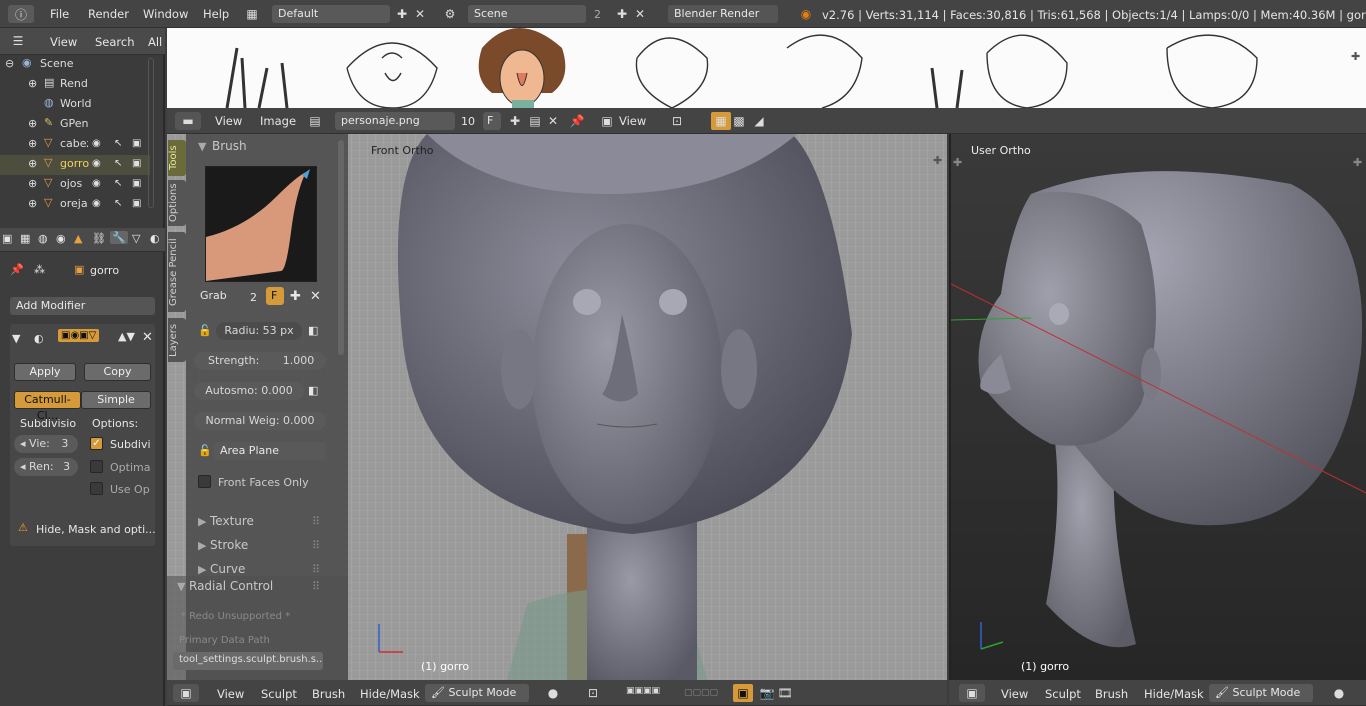 Image resolution: width=1366 pixels, height=706 pixels. Describe the element at coordinates (227, 569) in the screenshot. I see `curve-panel-header: Curve` at that location.